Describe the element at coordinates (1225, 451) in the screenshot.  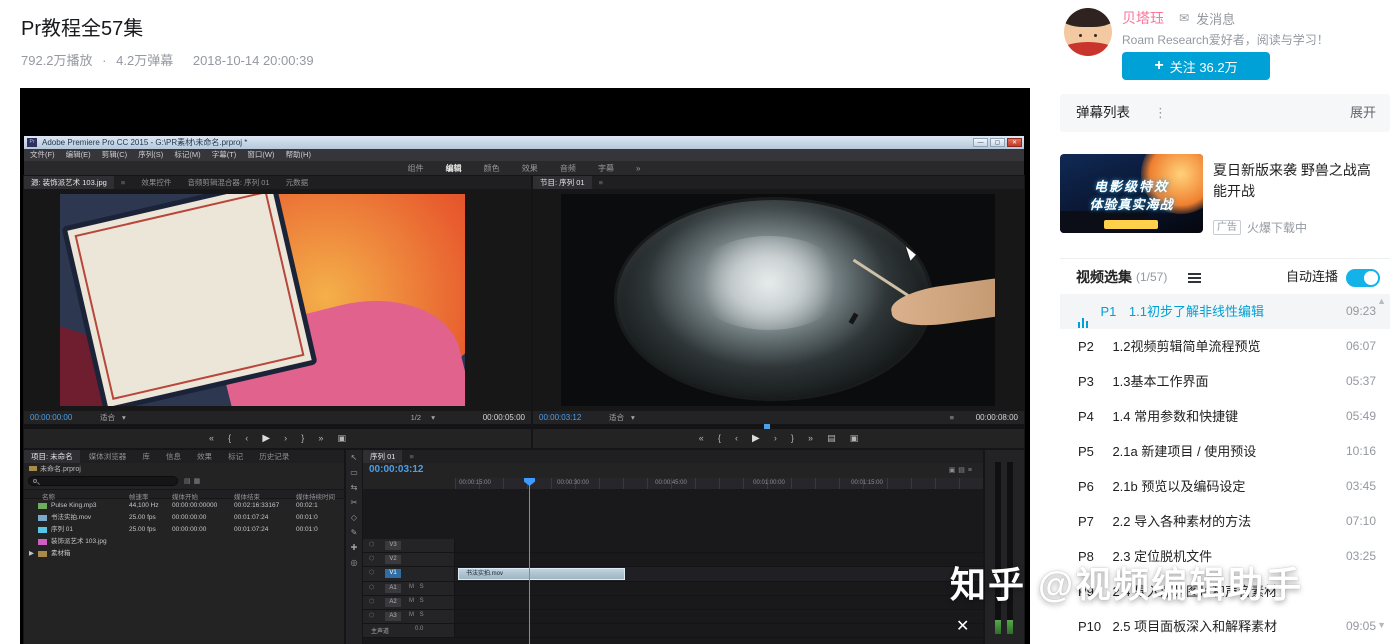
I see `playlist-item-5: P5 2.1a 新建项目 / 使用预设 10:16` at that location.